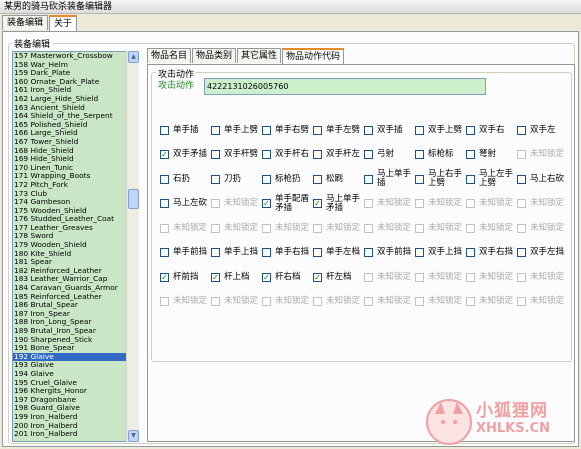 The height and width of the screenshot is (449, 581). Describe the element at coordinates (32, 43) in the screenshot. I see `equipment-group-label: 装备编辑` at that location.